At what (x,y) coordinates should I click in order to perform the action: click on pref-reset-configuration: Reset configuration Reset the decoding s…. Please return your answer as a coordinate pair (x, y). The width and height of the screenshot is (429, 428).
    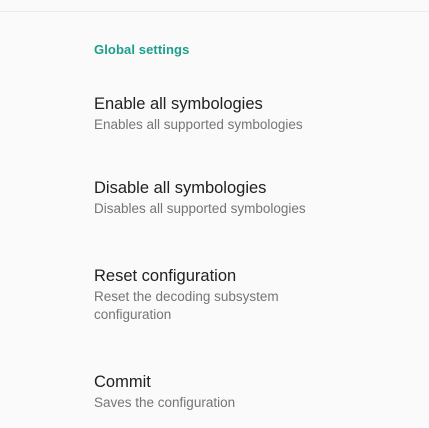
    Looking at the image, I should click on (214, 294).